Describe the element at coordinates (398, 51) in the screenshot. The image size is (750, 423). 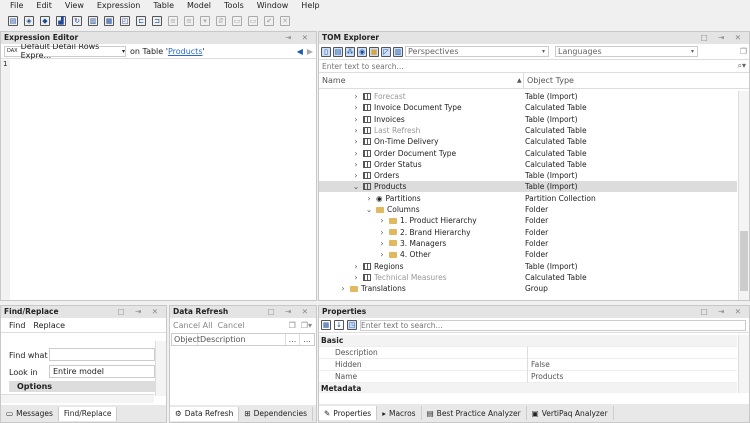
I see `show-columns-toggle-icon: ▥` at that location.